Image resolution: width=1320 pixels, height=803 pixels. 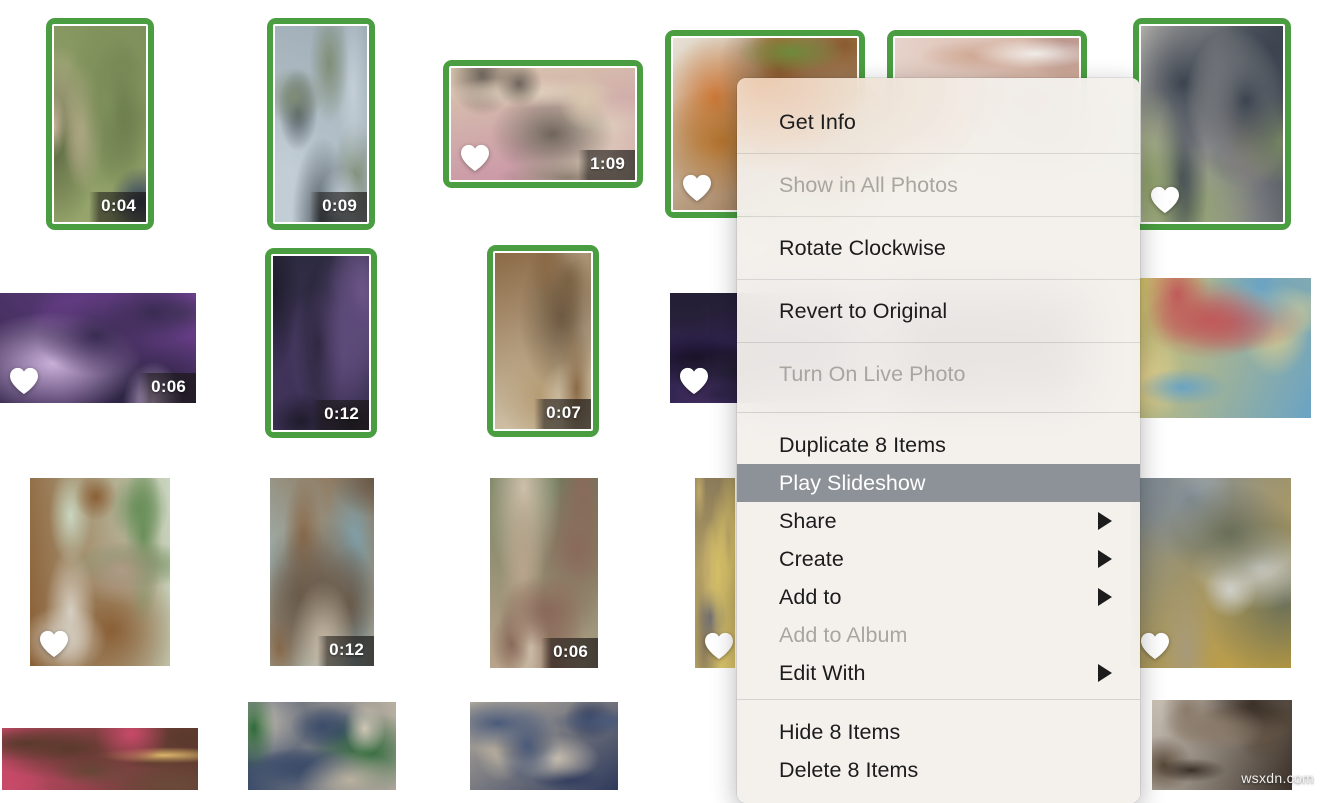 I want to click on menu-item-get-info: Get Info, so click(x=938, y=122).